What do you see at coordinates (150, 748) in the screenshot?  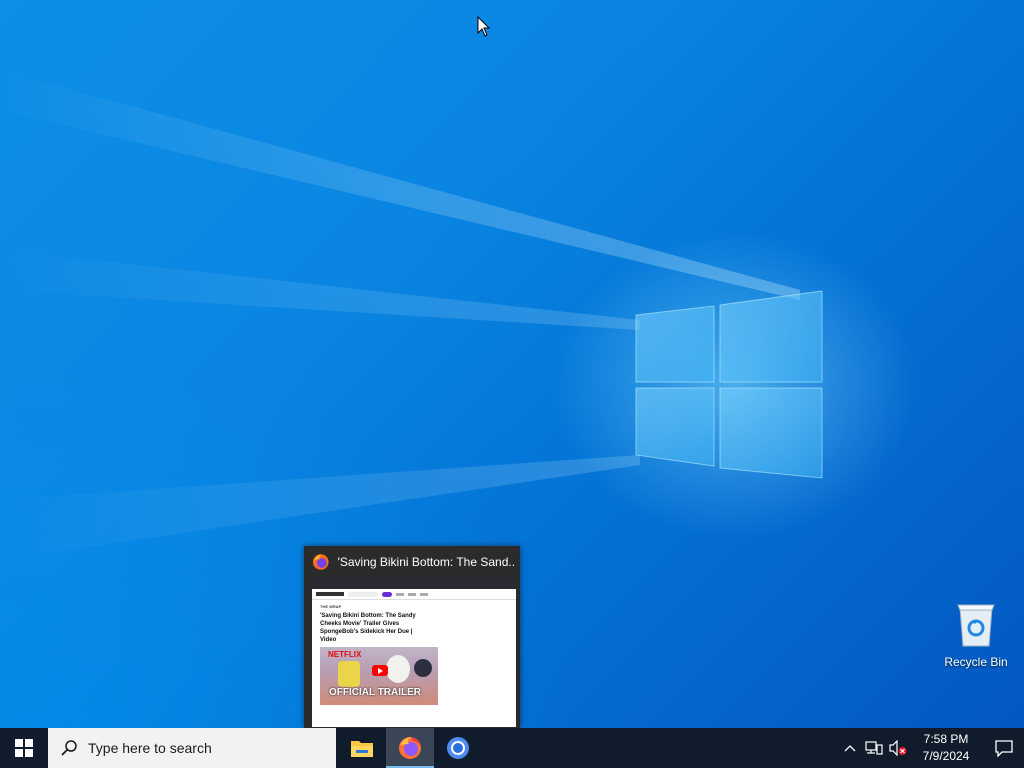 I see `search-placeholder: Type here to search` at bounding box center [150, 748].